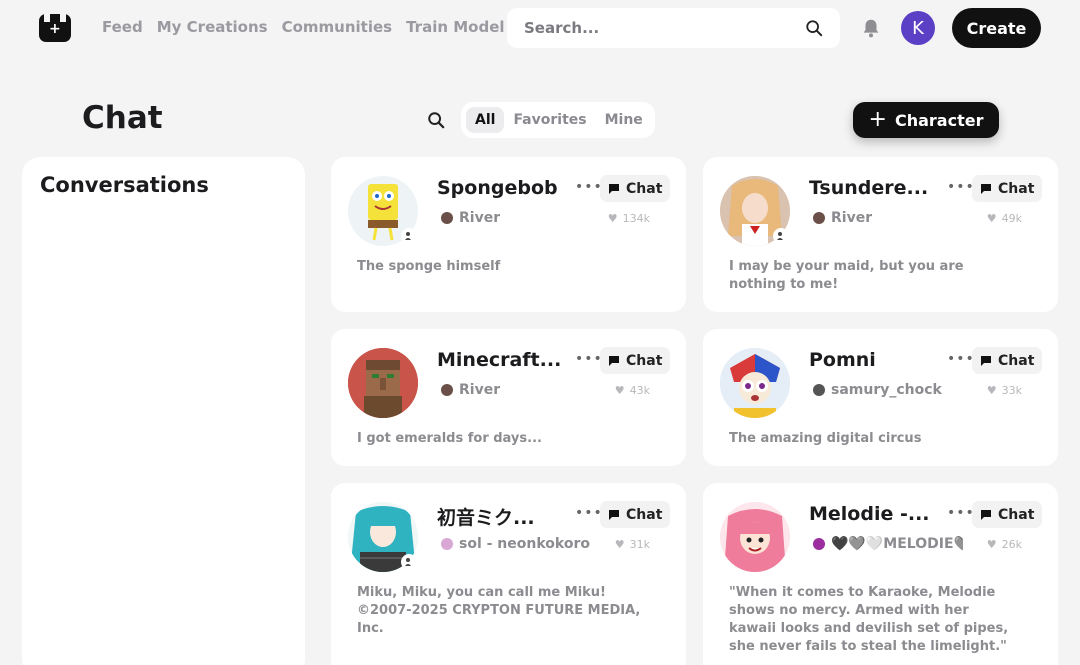  What do you see at coordinates (436, 120) in the screenshot?
I see `filter-search-icon` at bounding box center [436, 120].